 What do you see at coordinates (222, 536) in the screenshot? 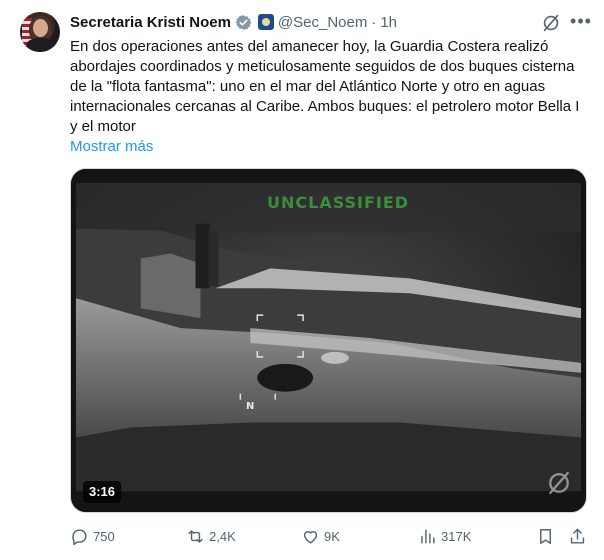
I see `repost-count: 2,4K` at bounding box center [222, 536].